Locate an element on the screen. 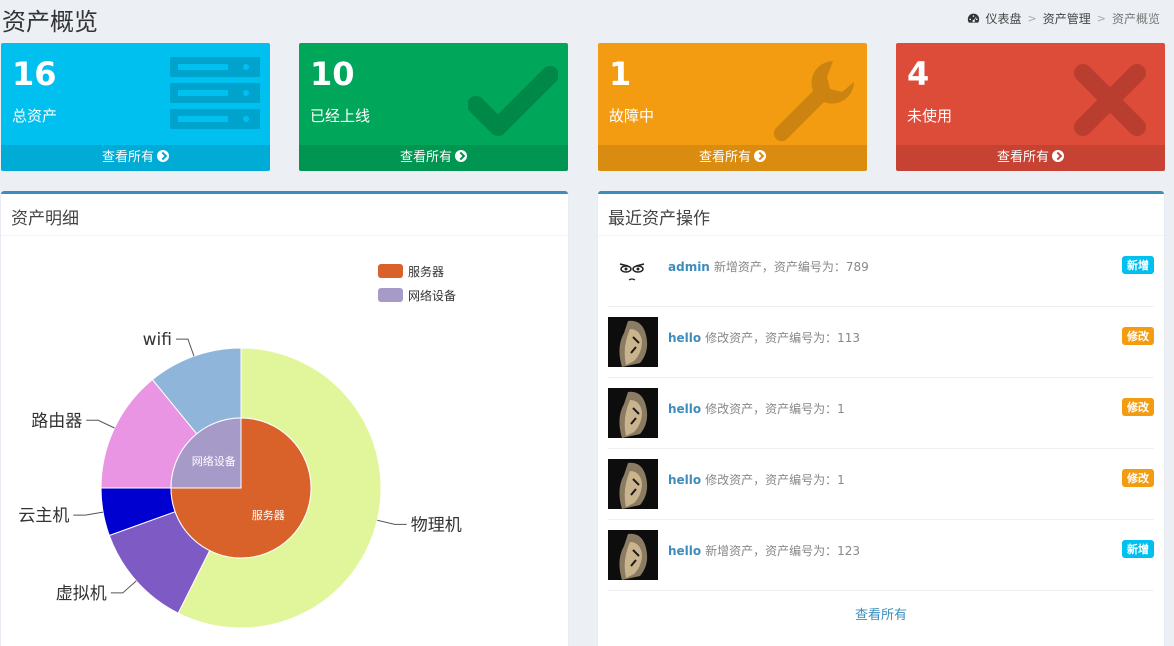 The height and width of the screenshot is (646, 1174). stat-box-online: 10 已经上线 查看所有 is located at coordinates (433, 107).